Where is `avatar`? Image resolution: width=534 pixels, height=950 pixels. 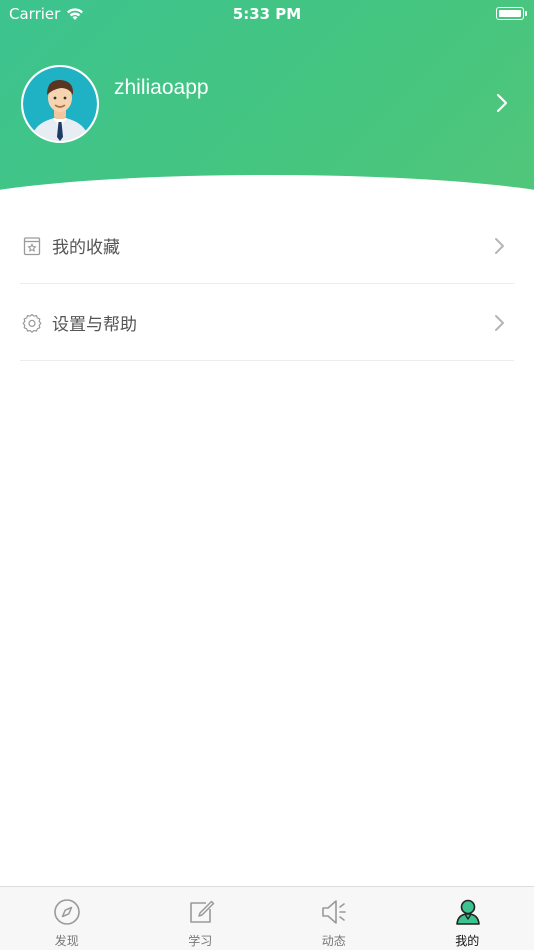 avatar is located at coordinates (60, 104).